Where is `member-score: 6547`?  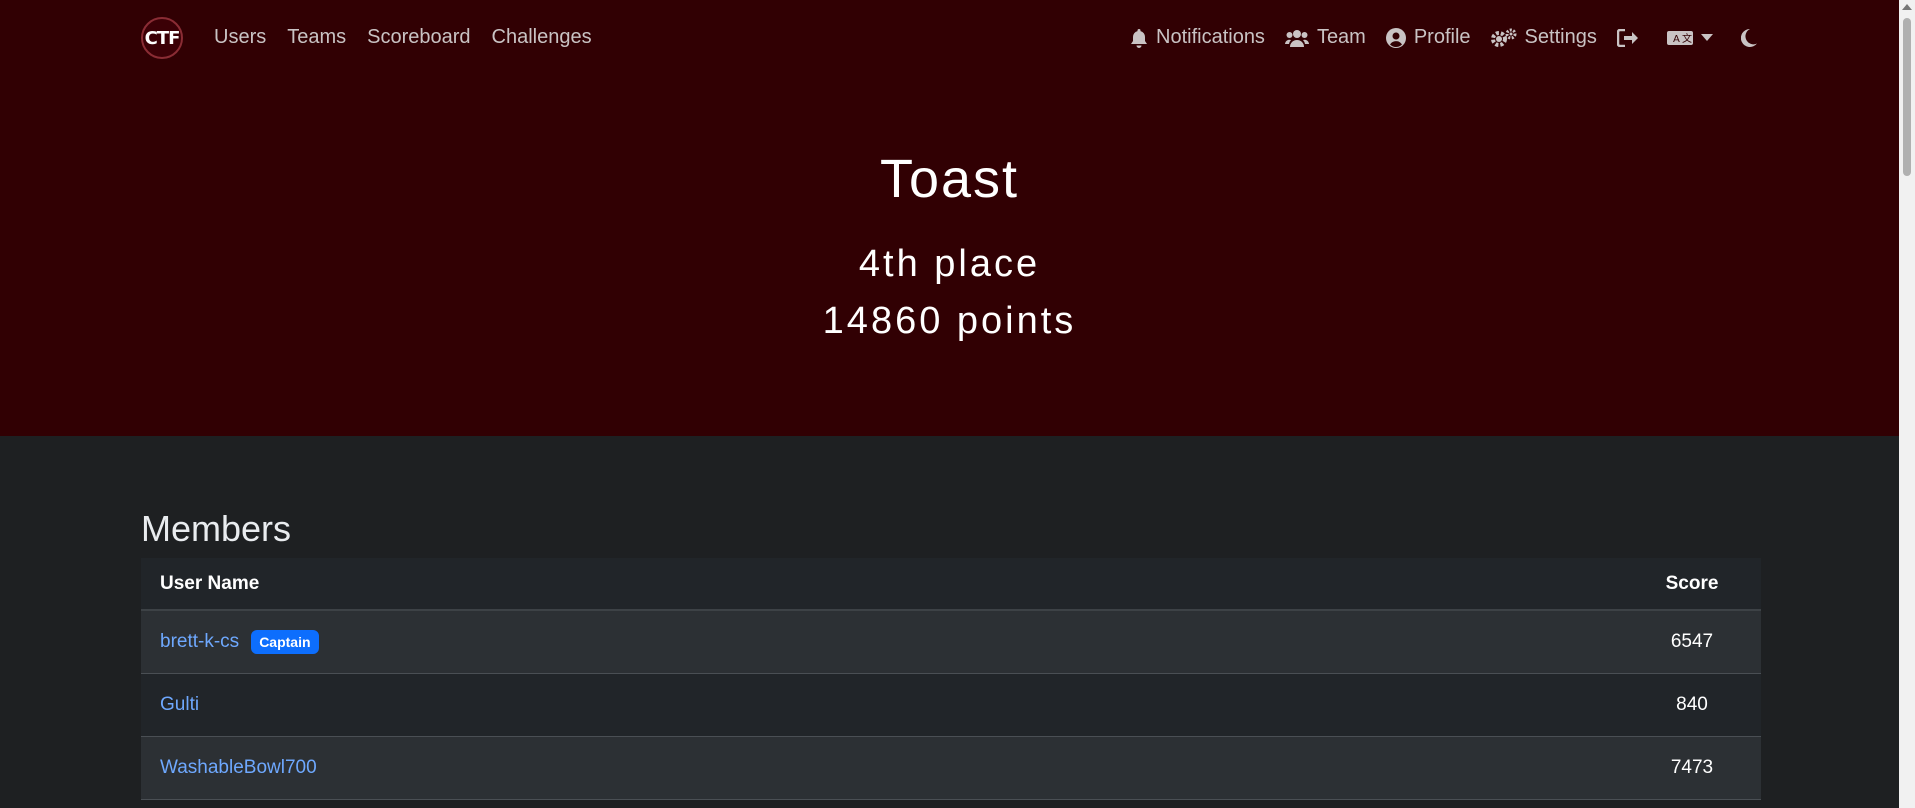
member-score: 6547 is located at coordinates (1692, 642).